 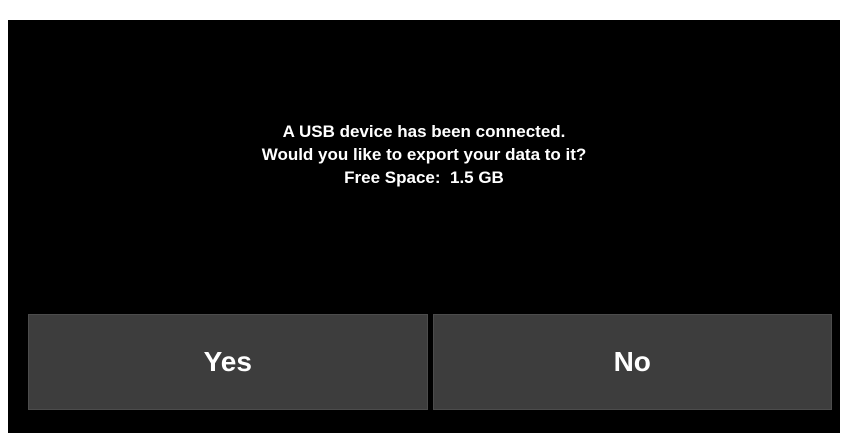 I want to click on message-line-usb-connected: A USB device has been connected., so click(x=424, y=131).